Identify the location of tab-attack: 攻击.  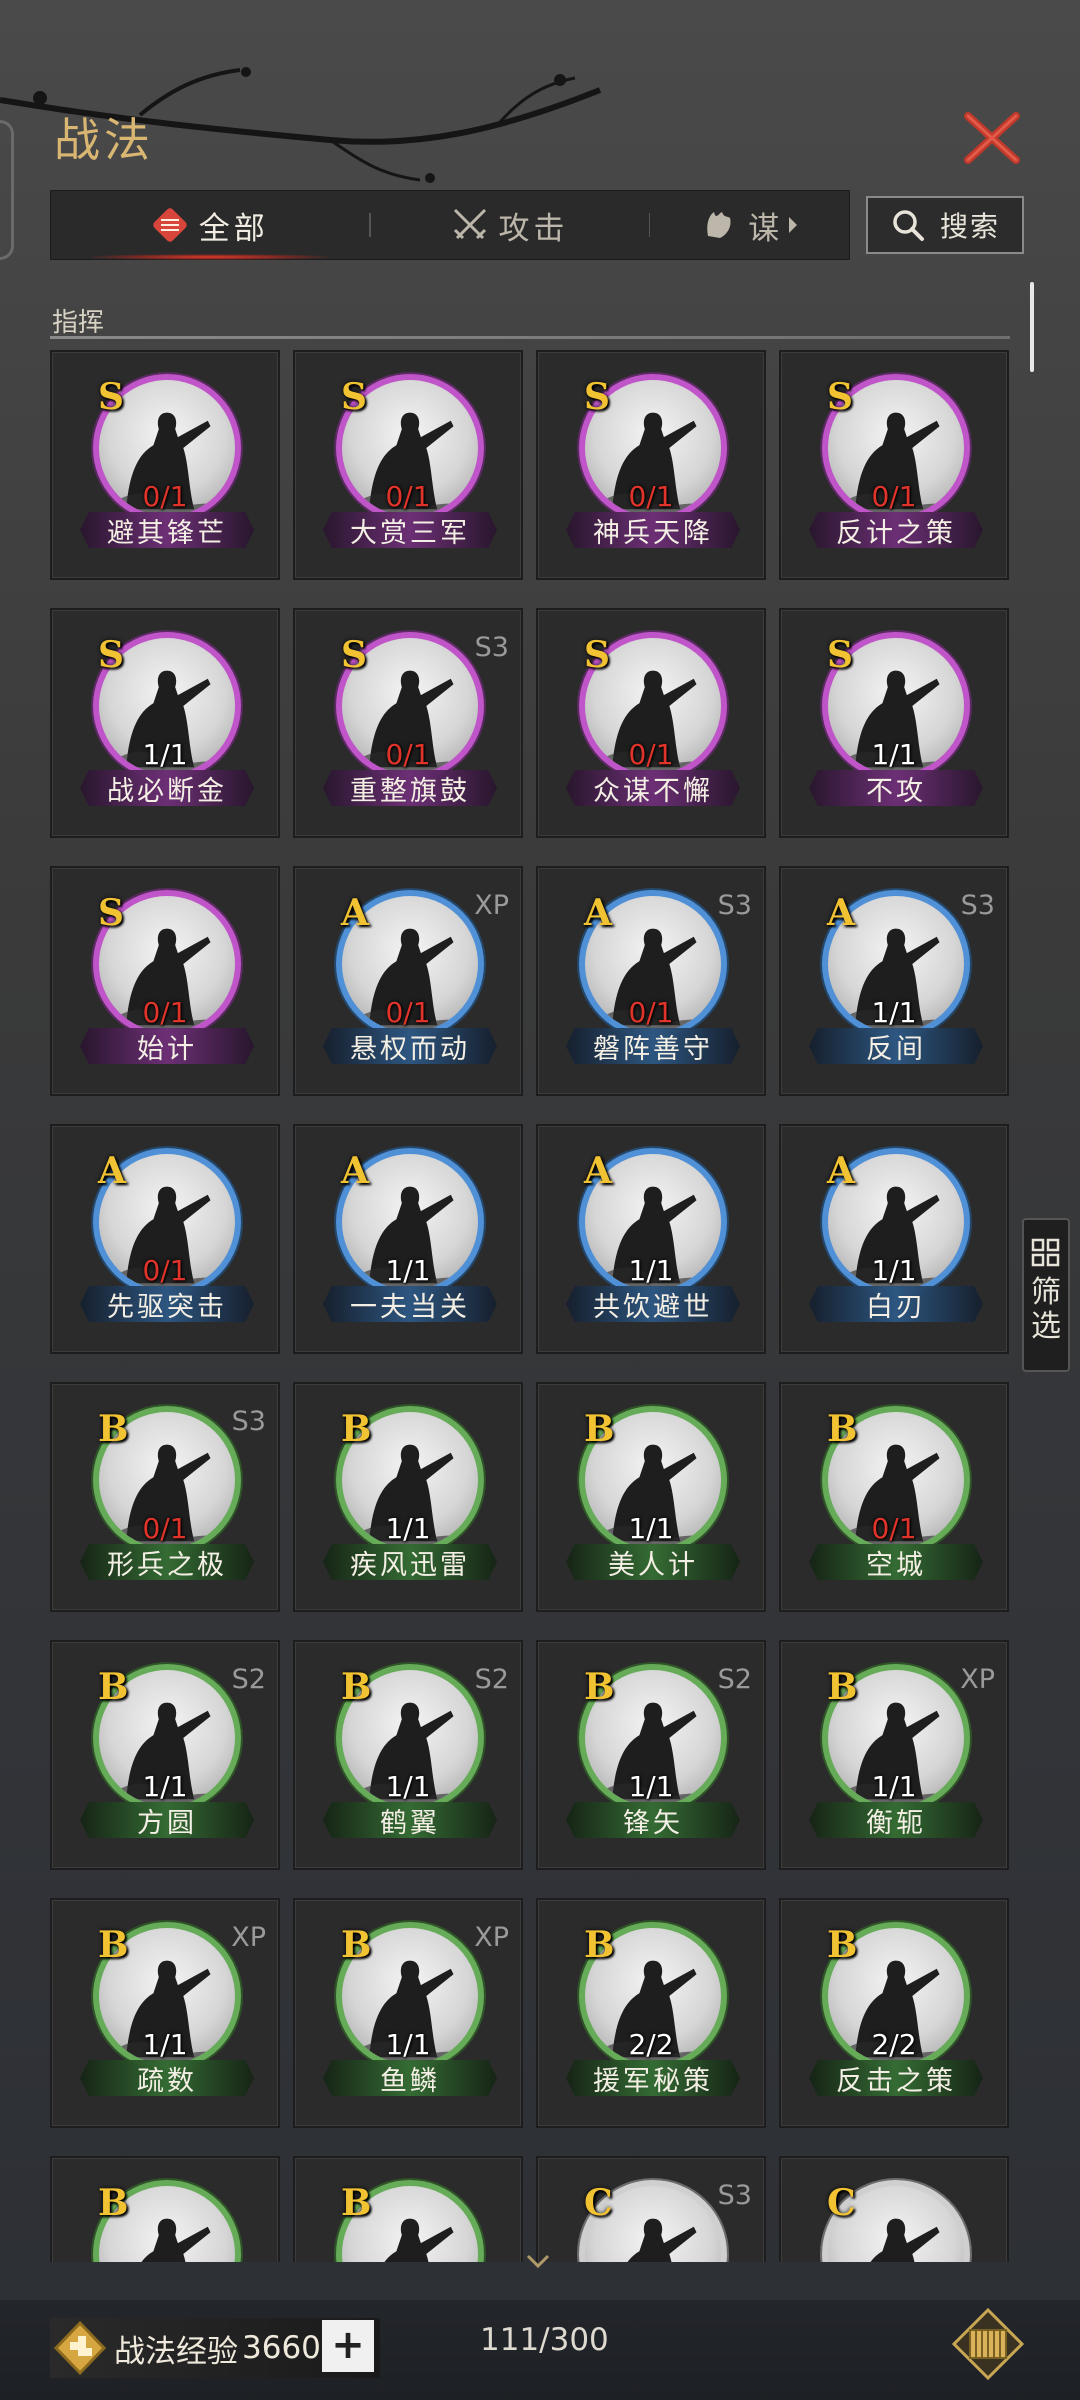
(510, 225).